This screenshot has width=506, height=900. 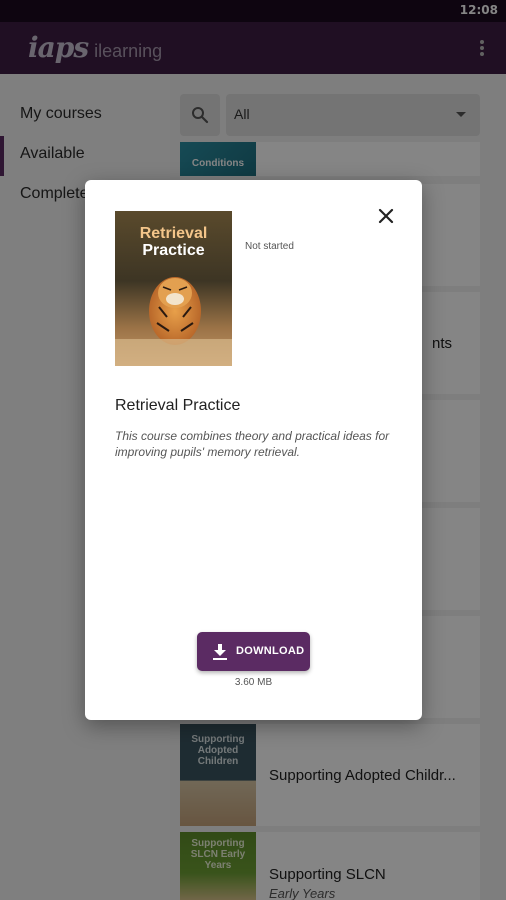 I want to click on download-button: DOWNLOAD, so click(x=253, y=651).